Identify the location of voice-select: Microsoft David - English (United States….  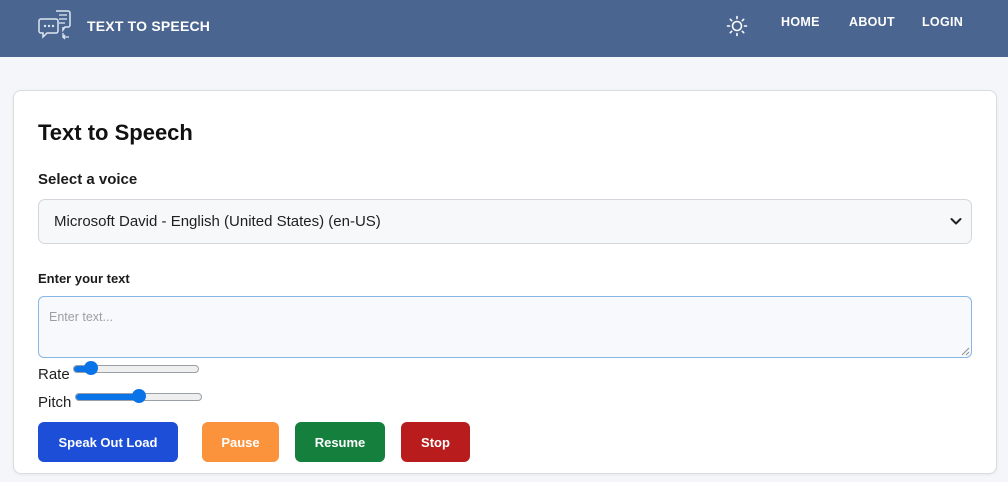
(505, 221).